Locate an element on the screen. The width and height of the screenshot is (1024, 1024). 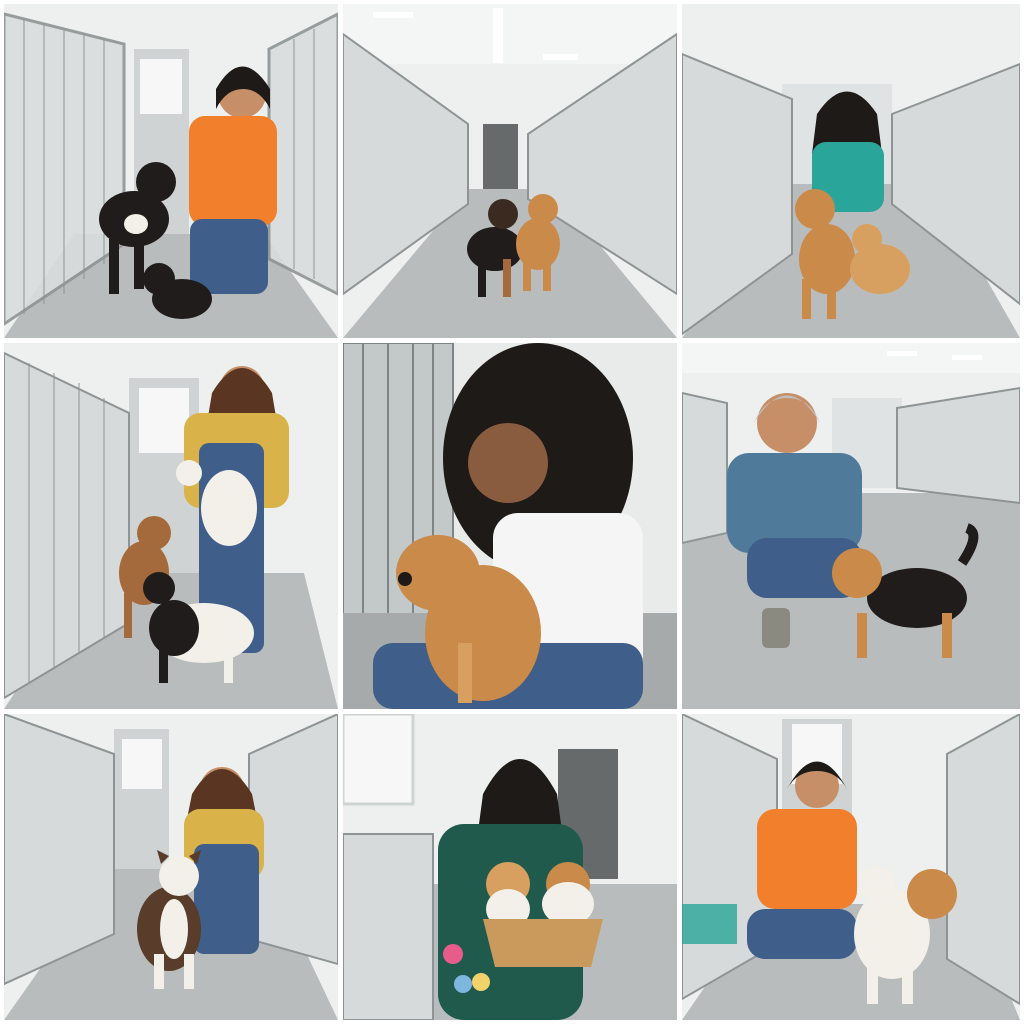
photo-woman-curly-hair-holding-terrier is located at coordinates (510, 526).